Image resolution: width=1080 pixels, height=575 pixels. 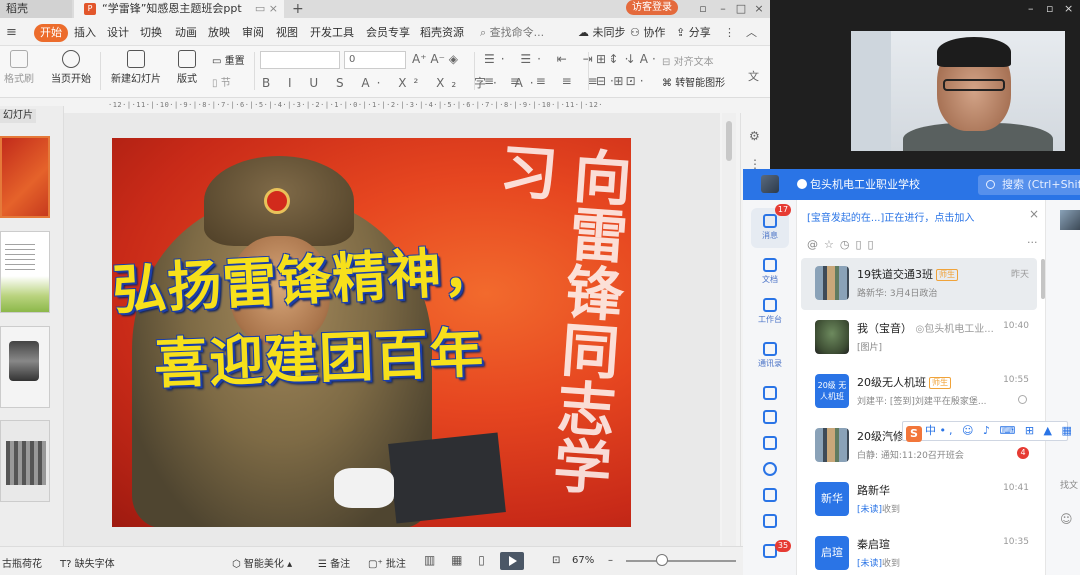 I want to click on conversation-filter-icons: @☆◷▯▯, so click(x=843, y=246).